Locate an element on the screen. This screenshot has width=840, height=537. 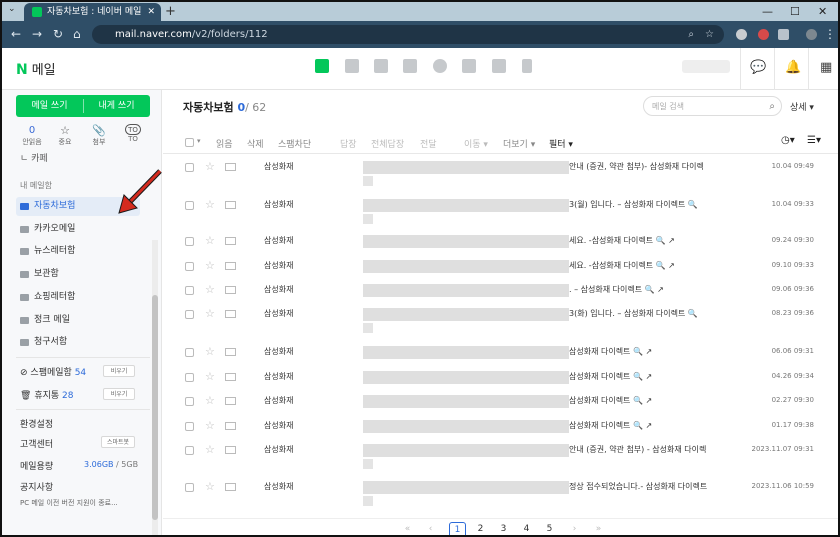
settings-service-icon is located at coordinates (440, 66).